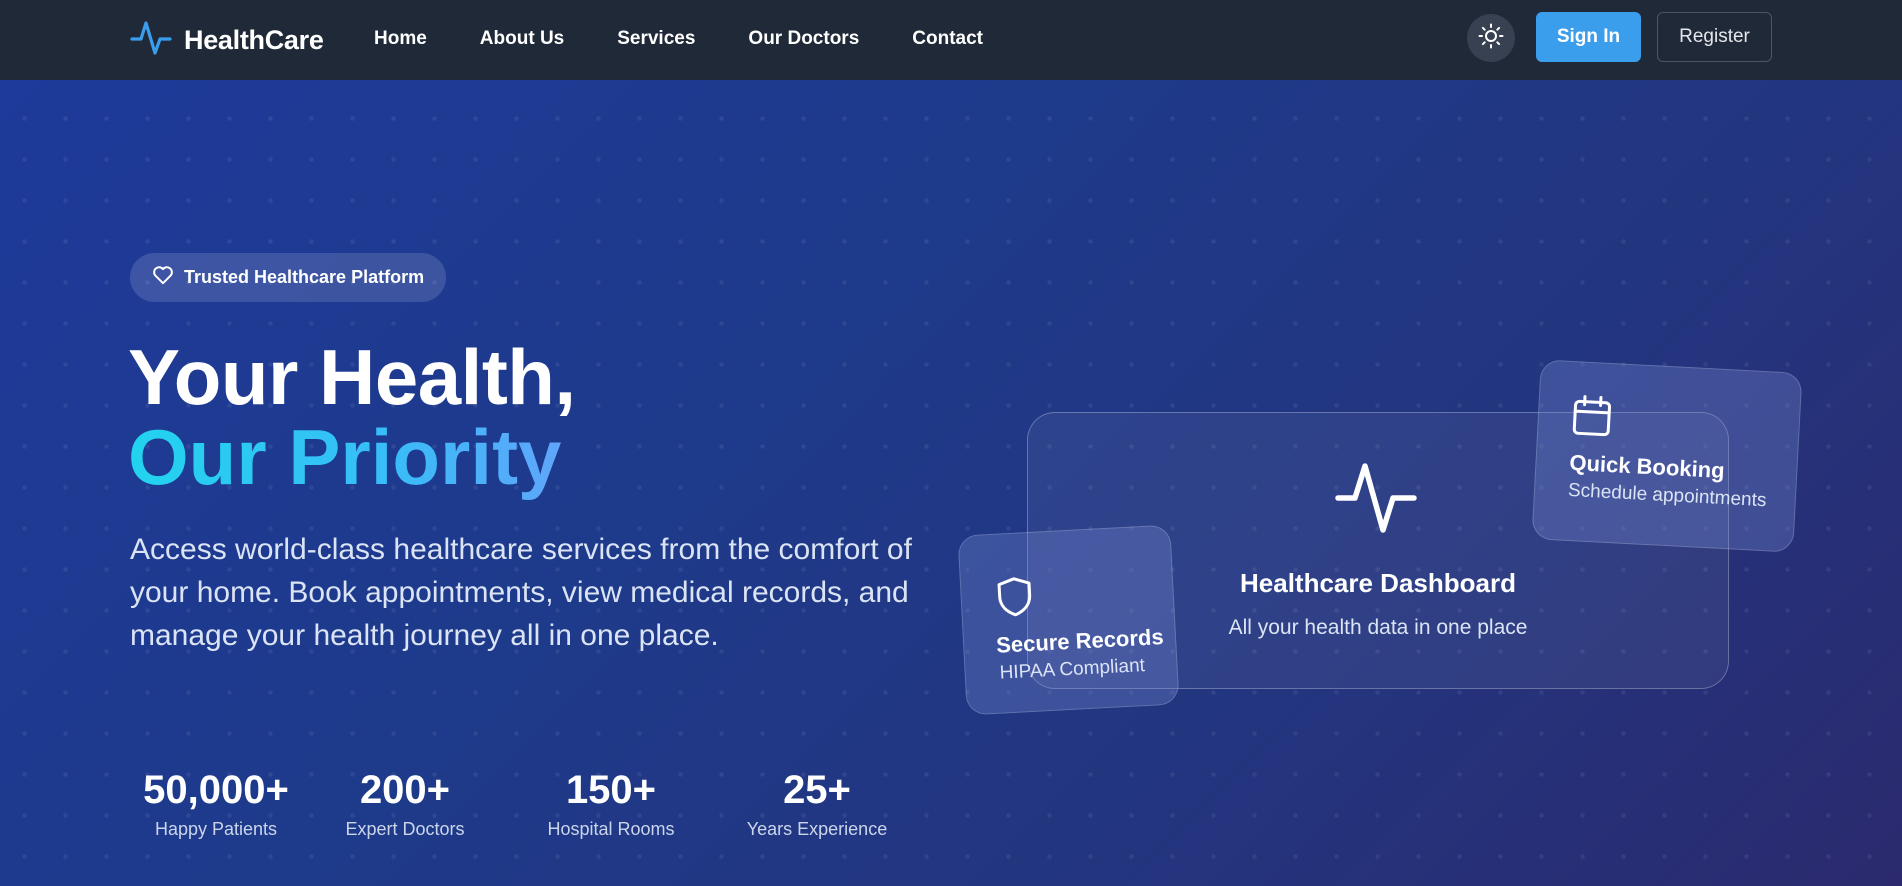 The image size is (1902, 886). What do you see at coordinates (817, 829) in the screenshot?
I see `stat-label: Years Experience` at bounding box center [817, 829].